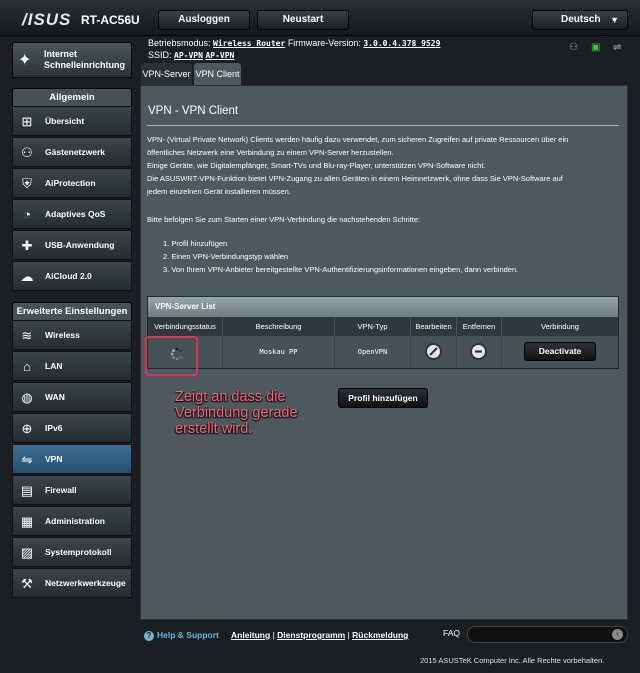 This screenshot has height=673, width=640. What do you see at coordinates (311, 635) in the screenshot?
I see `utility-link: Dienstprogramm` at bounding box center [311, 635].